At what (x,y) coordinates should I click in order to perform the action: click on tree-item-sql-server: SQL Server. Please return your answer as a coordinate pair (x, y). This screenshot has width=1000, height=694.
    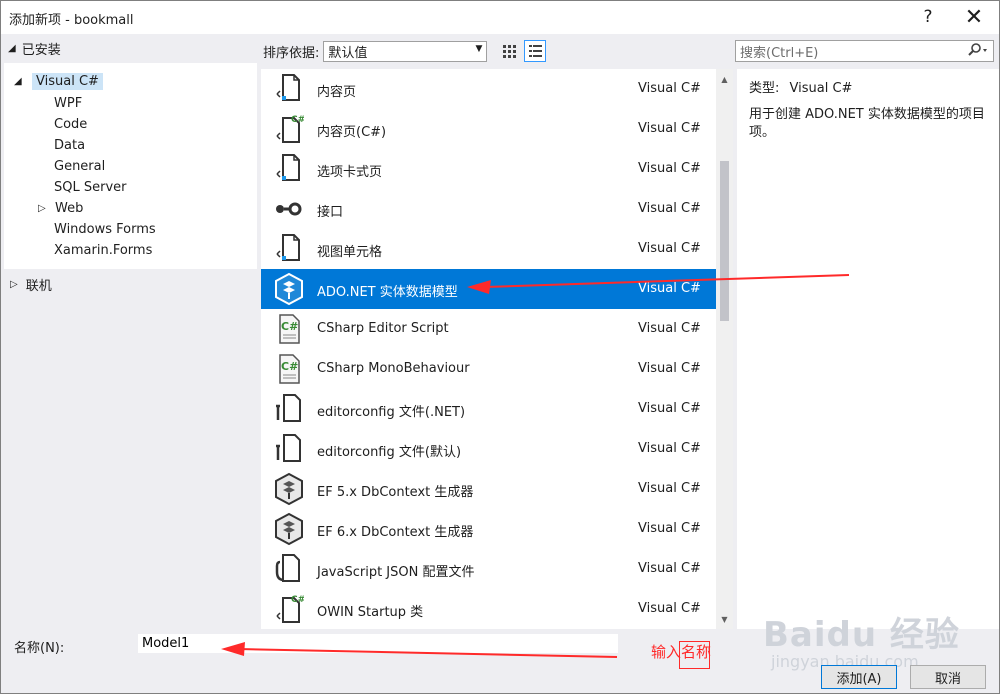
    Looking at the image, I should click on (90, 187).